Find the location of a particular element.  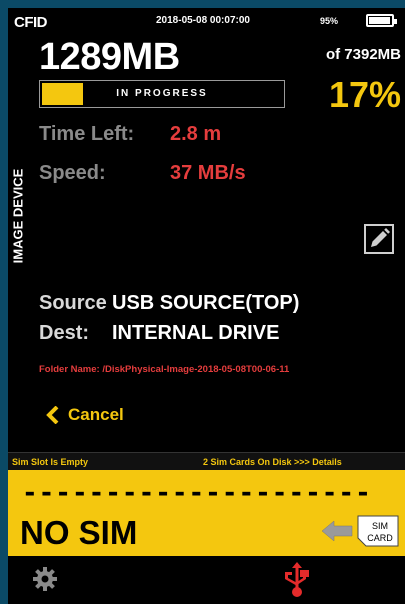

side-label-text: IMAGE DEVICE is located at coordinates (18, 216).